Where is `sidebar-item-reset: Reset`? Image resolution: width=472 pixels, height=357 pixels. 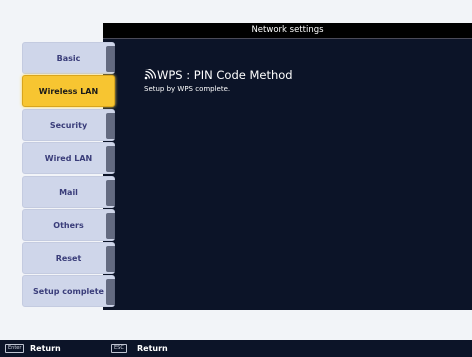
sidebar-item-reset: Reset is located at coordinates (68, 258).